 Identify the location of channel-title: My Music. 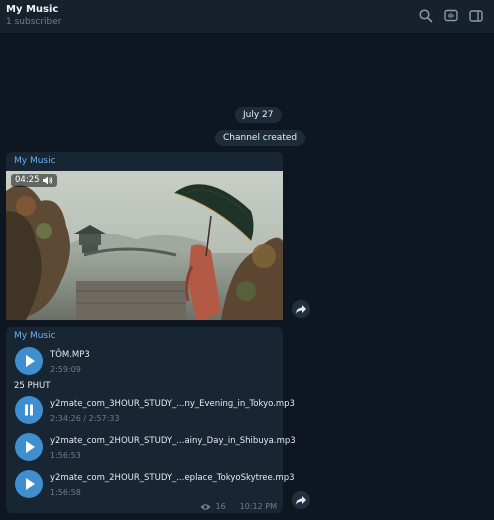
(32, 9).